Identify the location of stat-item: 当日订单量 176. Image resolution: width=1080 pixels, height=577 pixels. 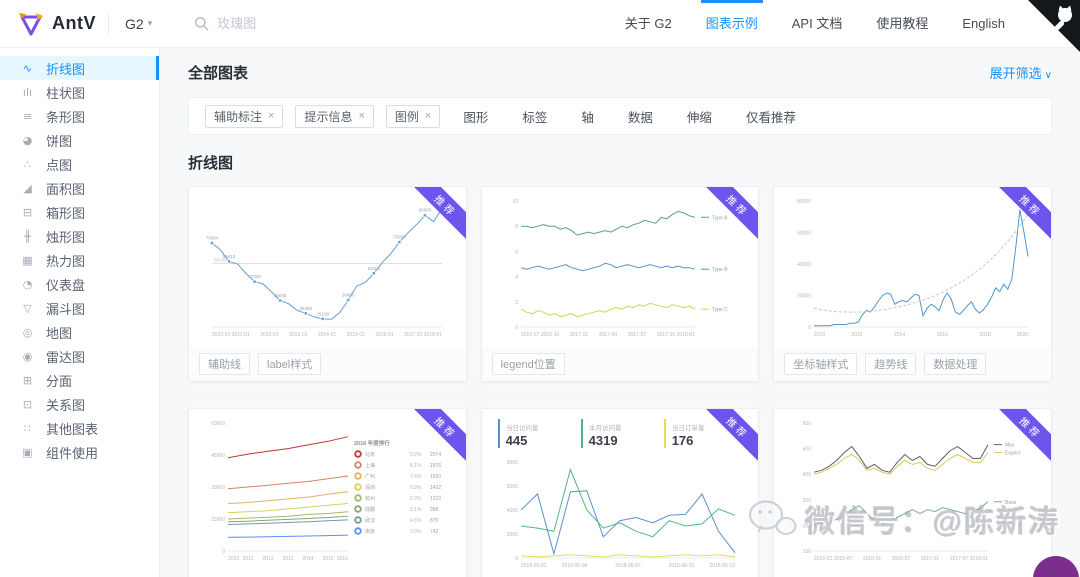
(690, 433).